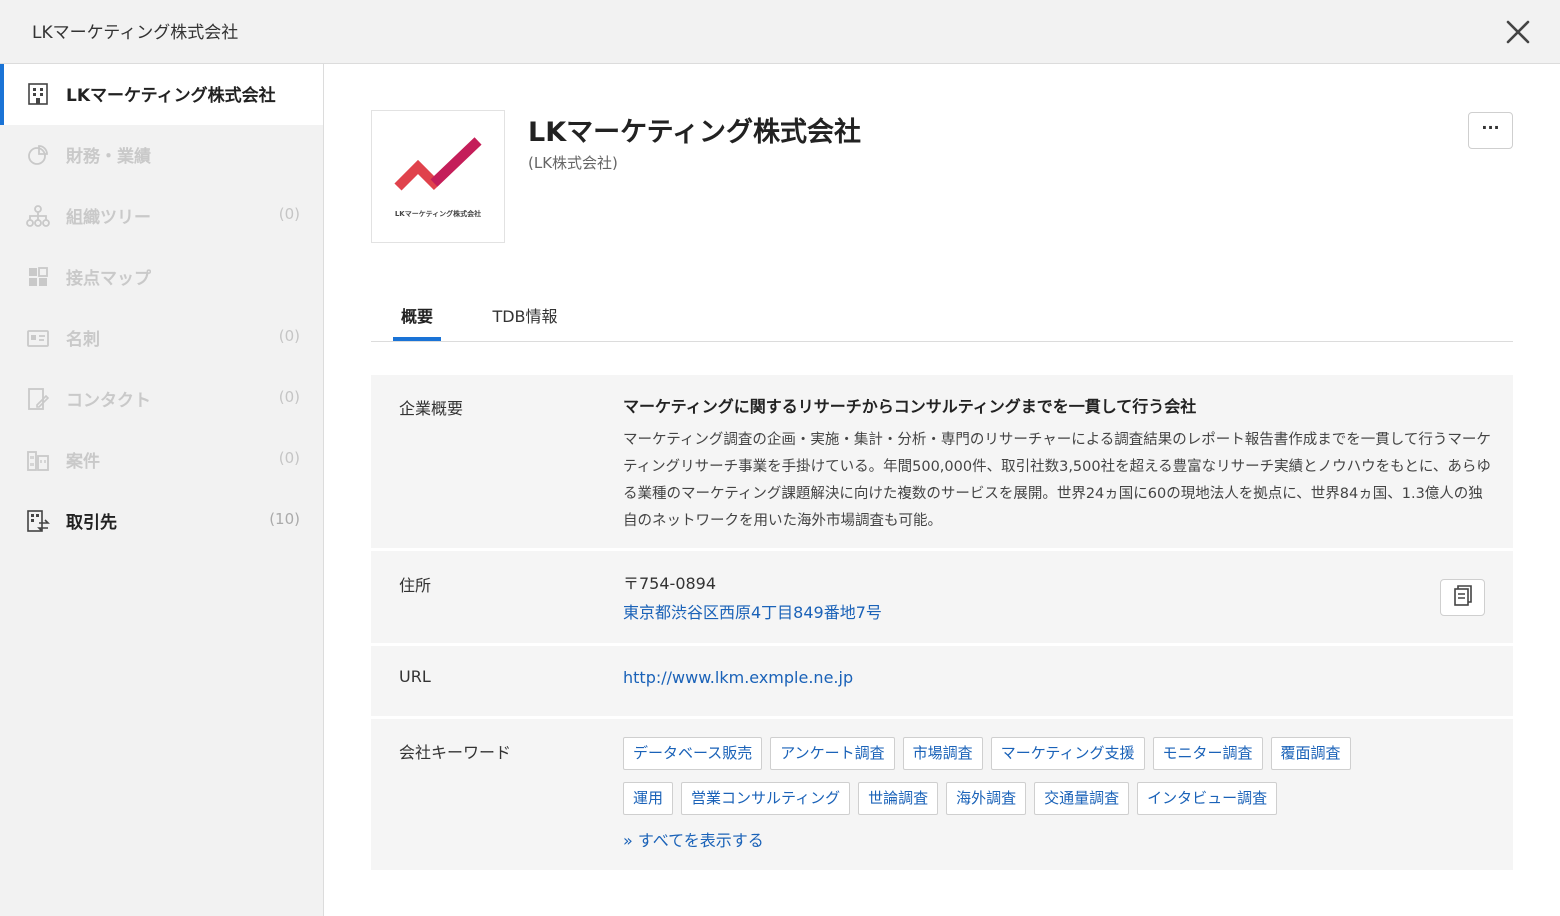 The width and height of the screenshot is (1560, 916). What do you see at coordinates (161, 277) in the screenshot?
I see `sidebar-item-touchpoint-map: 接点マップ` at bounding box center [161, 277].